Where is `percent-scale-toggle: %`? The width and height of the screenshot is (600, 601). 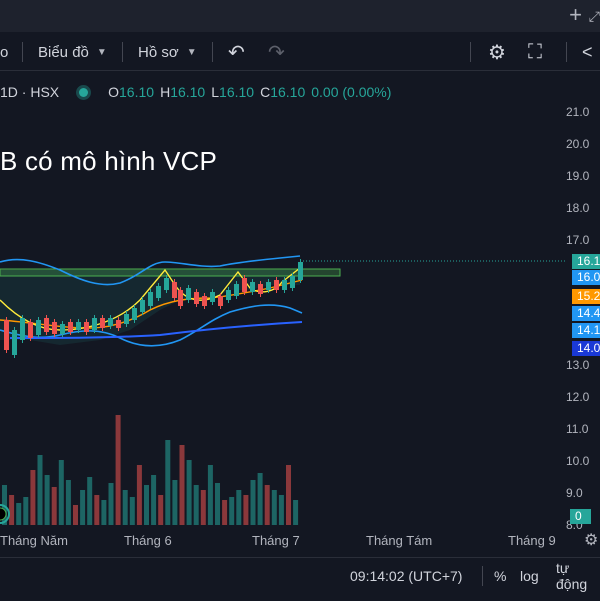
percent-scale-toggle: % is located at coordinates (500, 576).